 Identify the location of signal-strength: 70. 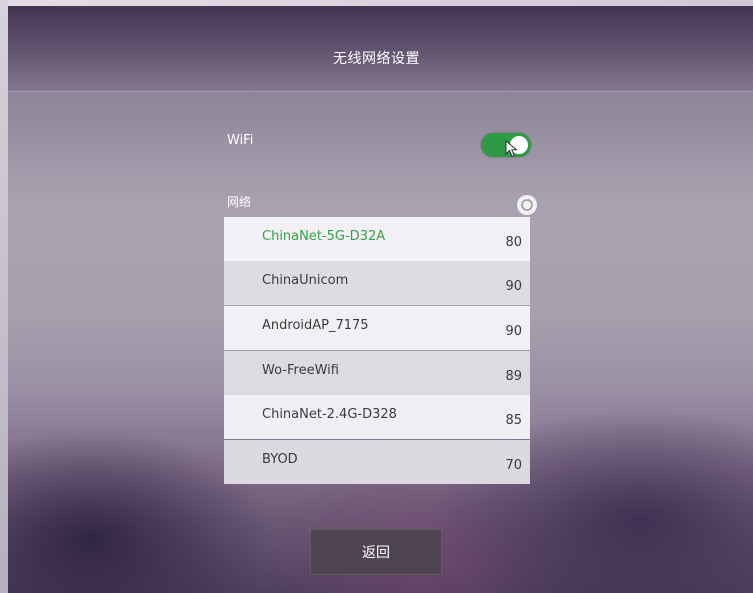
(513, 465).